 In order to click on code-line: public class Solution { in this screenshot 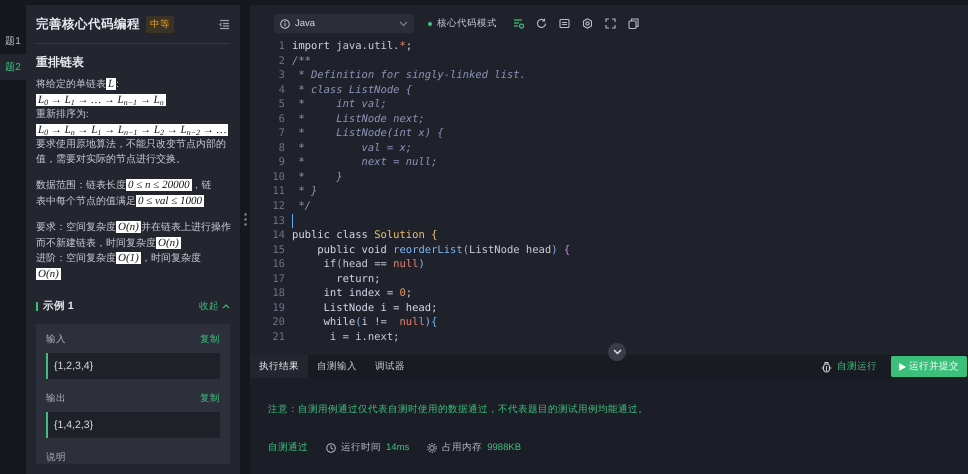, I will do `click(365, 235)`.